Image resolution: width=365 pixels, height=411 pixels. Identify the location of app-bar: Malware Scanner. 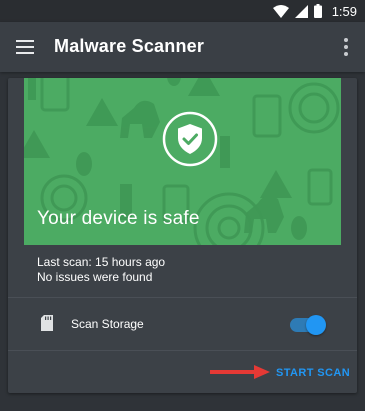
(182, 47).